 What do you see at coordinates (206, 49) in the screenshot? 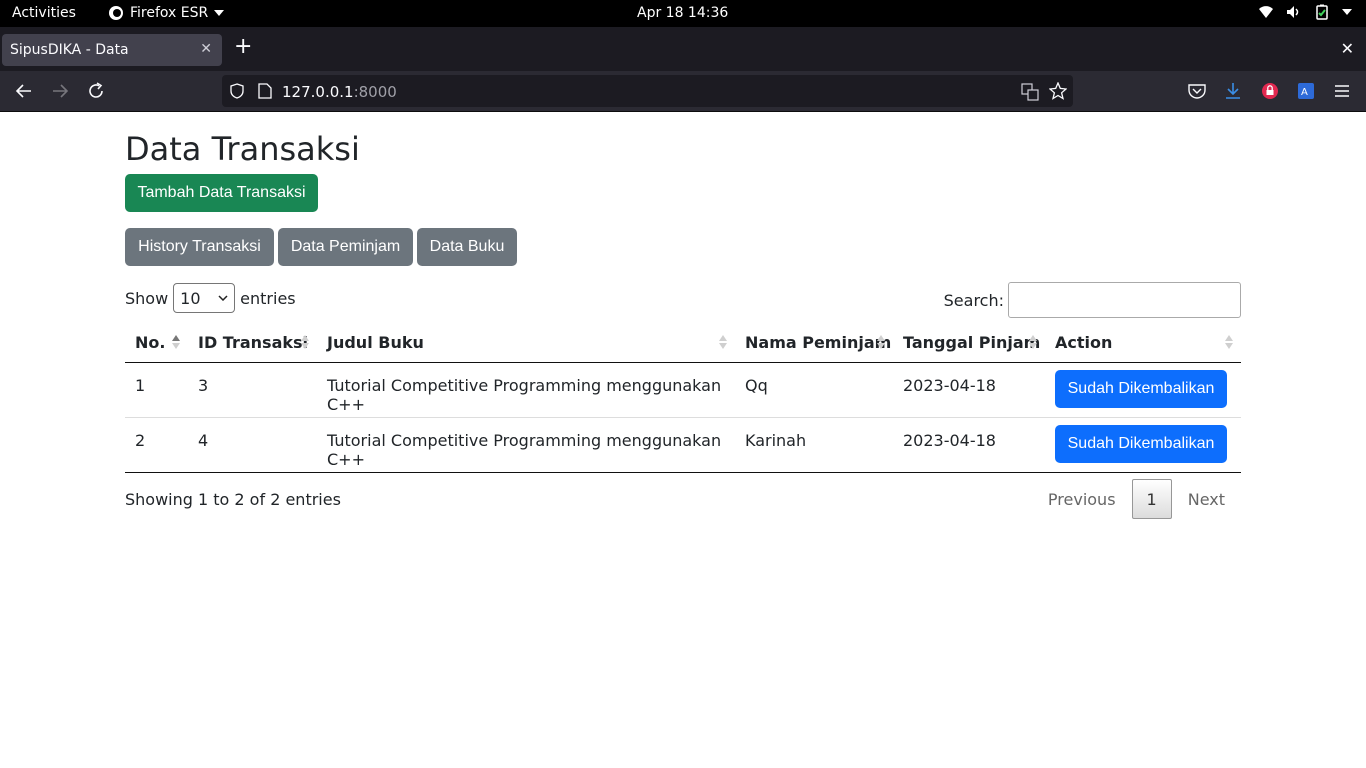
I see `close-tab-icon: ✕` at bounding box center [206, 49].